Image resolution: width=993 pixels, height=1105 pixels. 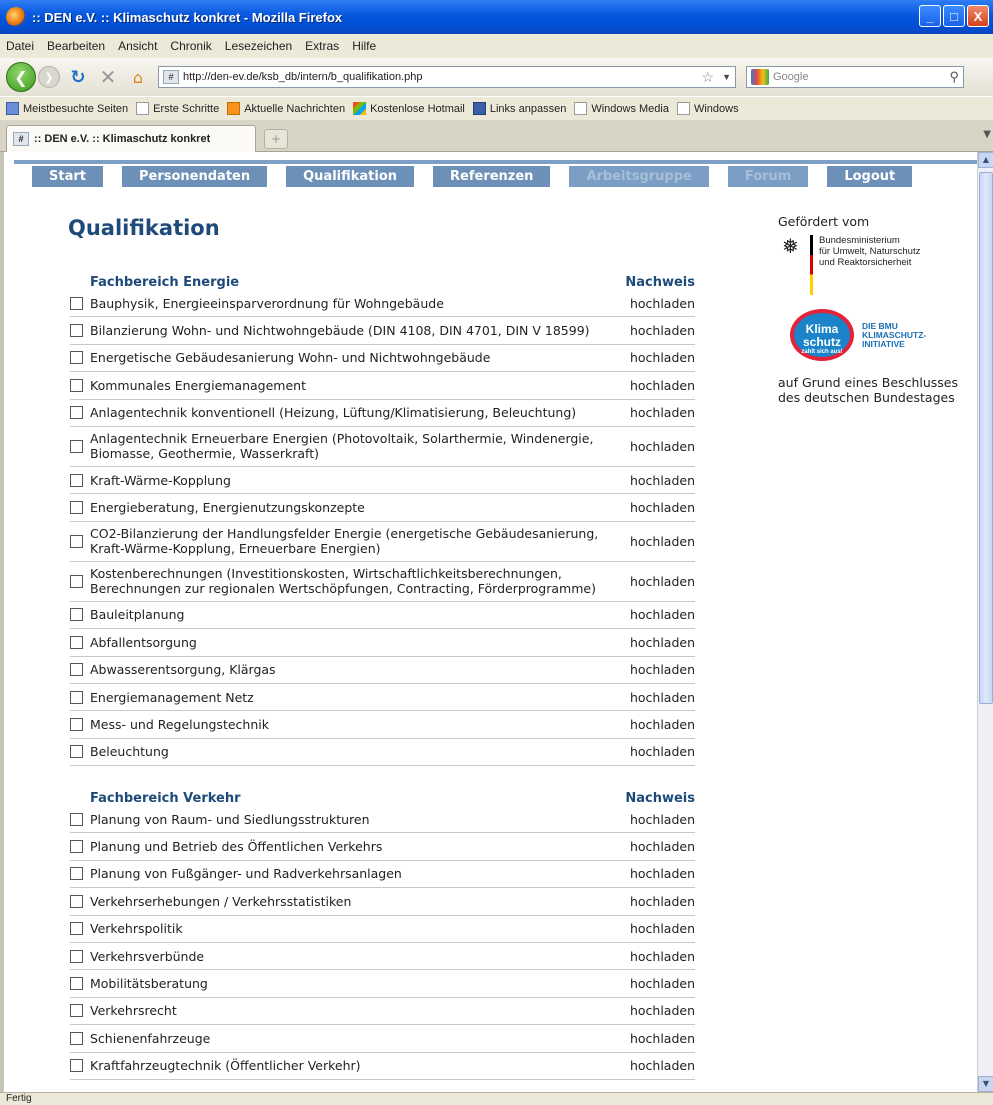 What do you see at coordinates (978, 16) in the screenshot?
I see `close-button: X` at bounding box center [978, 16].